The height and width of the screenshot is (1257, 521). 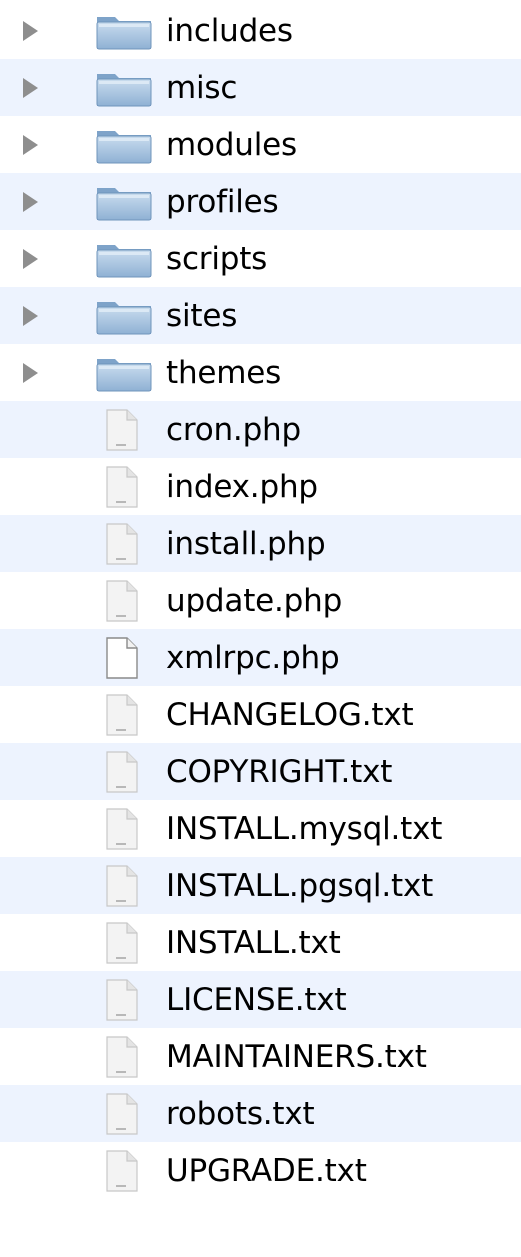 I want to click on file-row: UPGRADE.txt, so click(x=260, y=1170).